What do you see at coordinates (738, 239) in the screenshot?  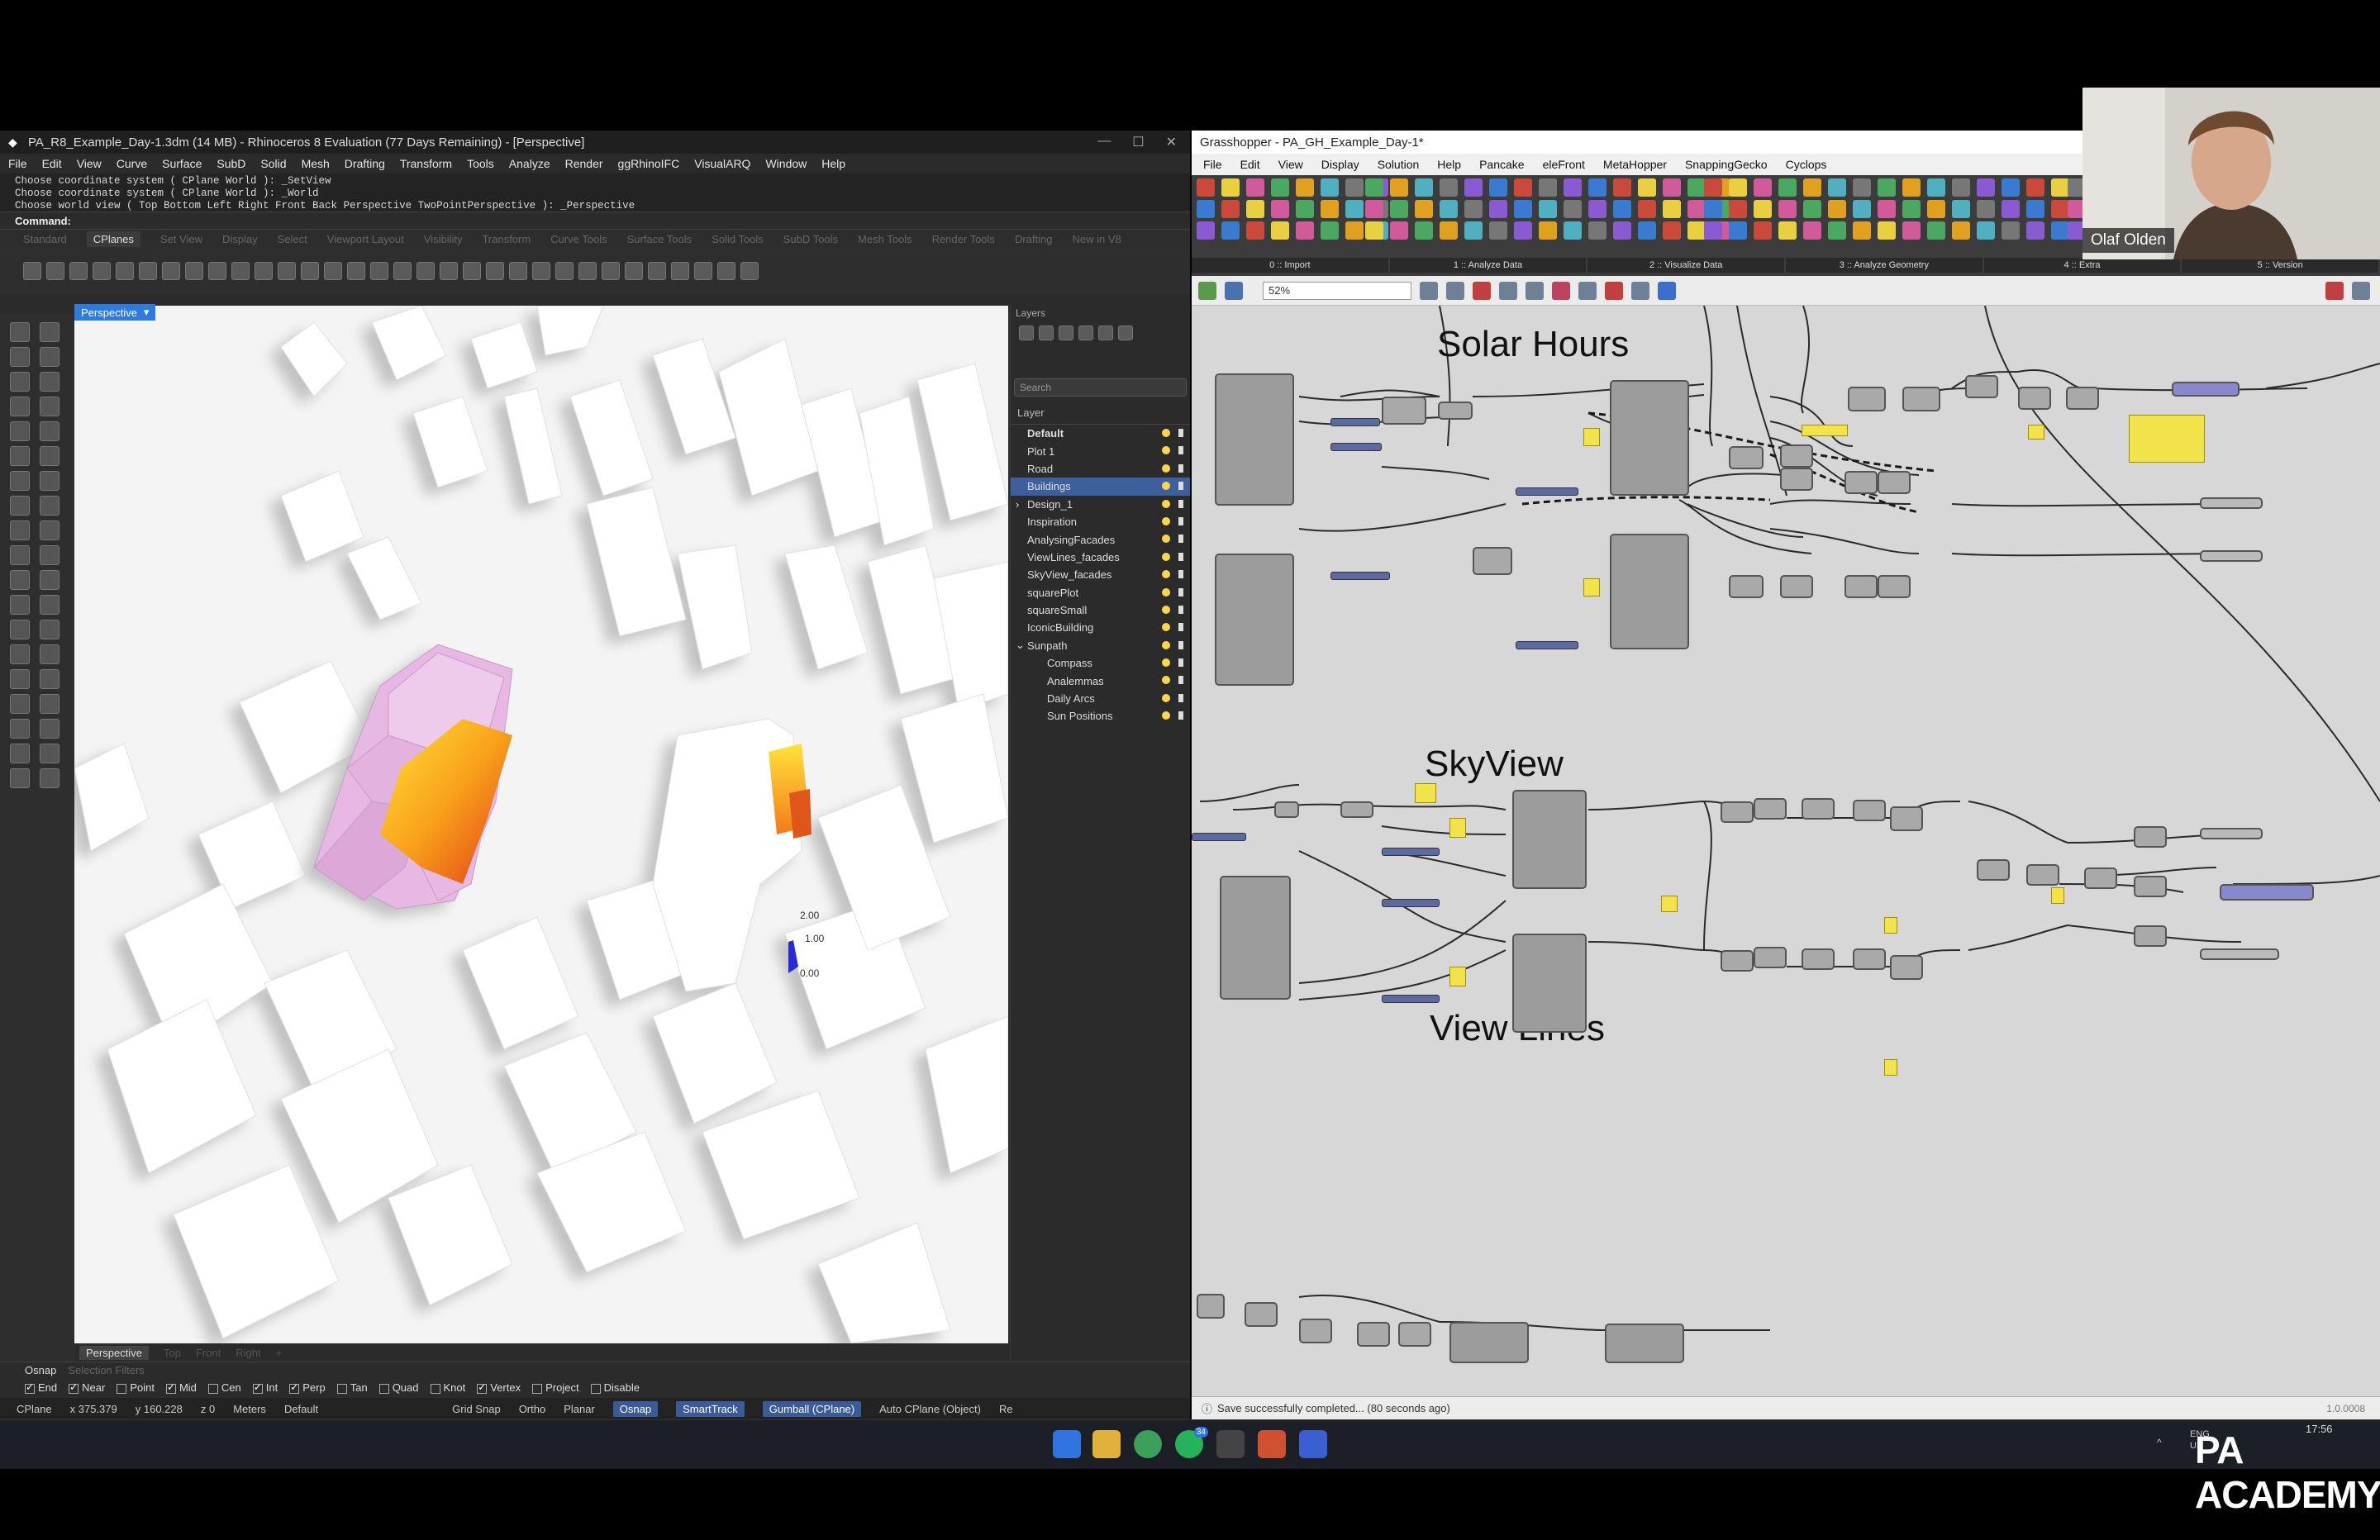 I see `tab-solid-tools: Solid Tools` at bounding box center [738, 239].